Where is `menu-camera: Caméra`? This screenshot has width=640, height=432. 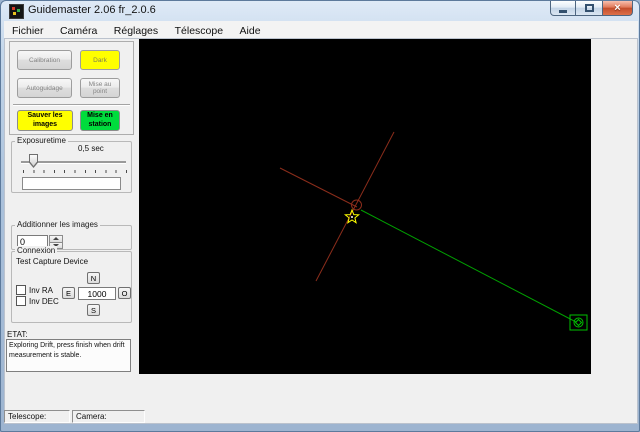
menu-camera: Caméra is located at coordinates (78, 31).